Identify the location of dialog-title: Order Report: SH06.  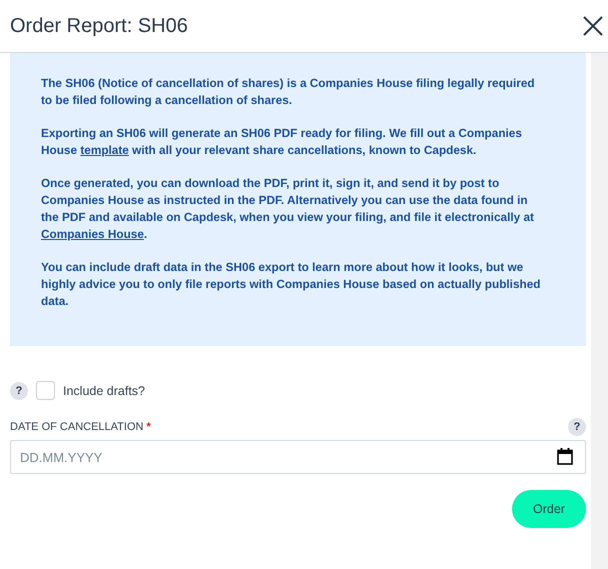
(99, 26).